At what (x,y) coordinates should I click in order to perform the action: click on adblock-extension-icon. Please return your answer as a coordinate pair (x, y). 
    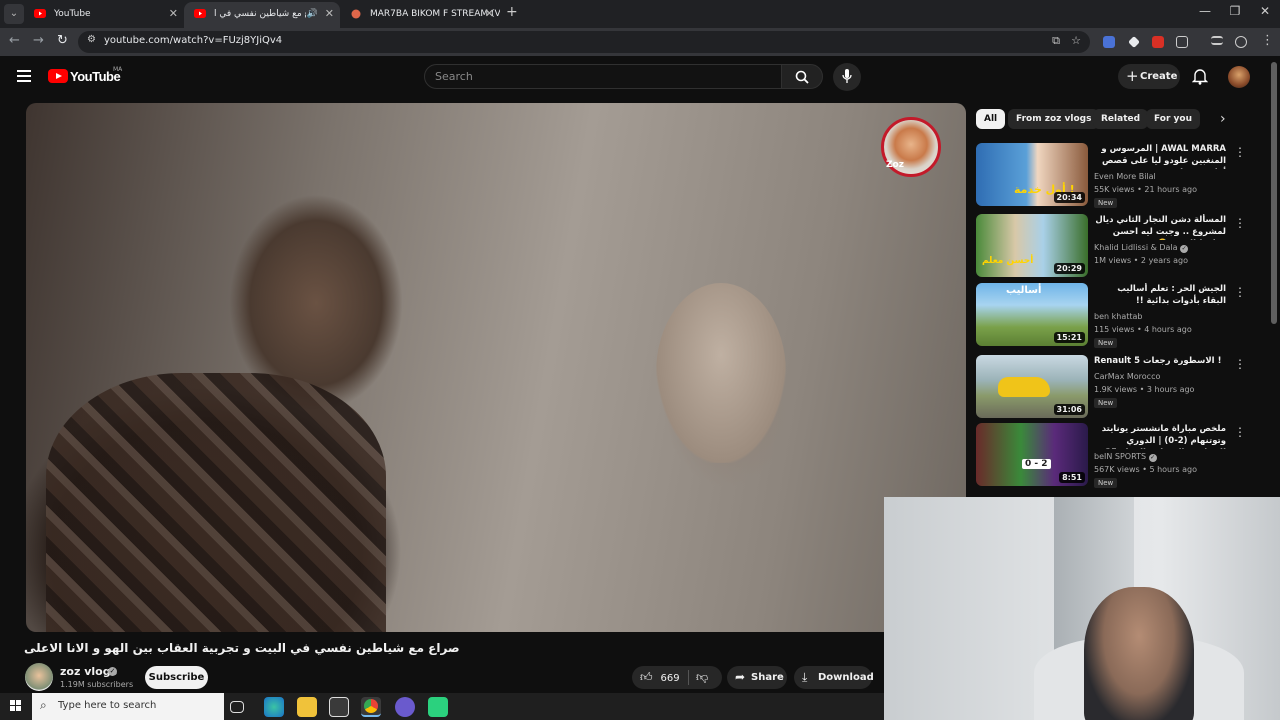
    Looking at the image, I should click on (1158, 42).